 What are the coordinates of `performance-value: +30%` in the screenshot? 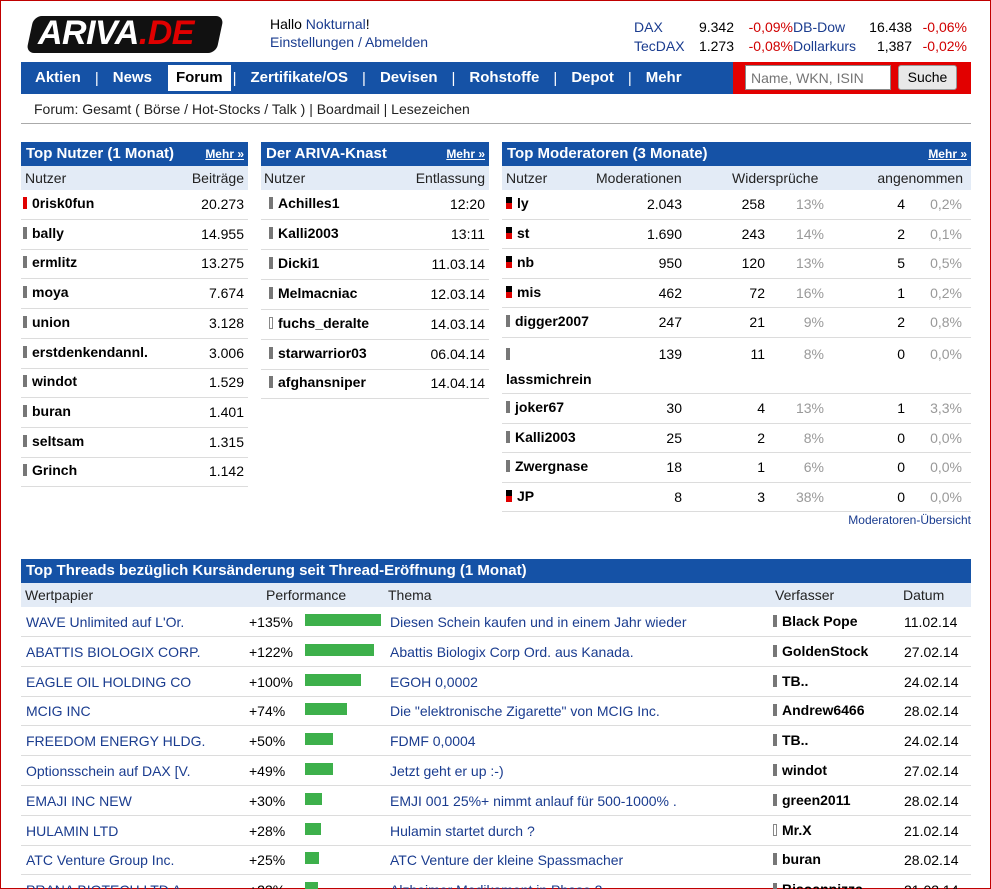 It's located at (267, 800).